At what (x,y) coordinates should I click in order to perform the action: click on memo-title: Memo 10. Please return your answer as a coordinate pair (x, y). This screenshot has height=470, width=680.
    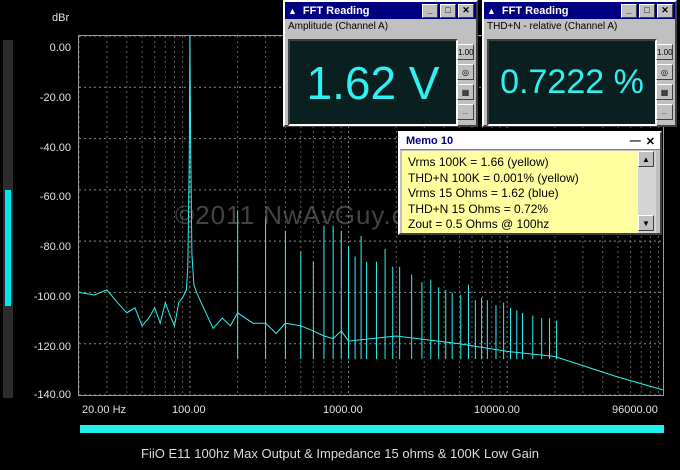
    Looking at the image, I should click on (430, 141).